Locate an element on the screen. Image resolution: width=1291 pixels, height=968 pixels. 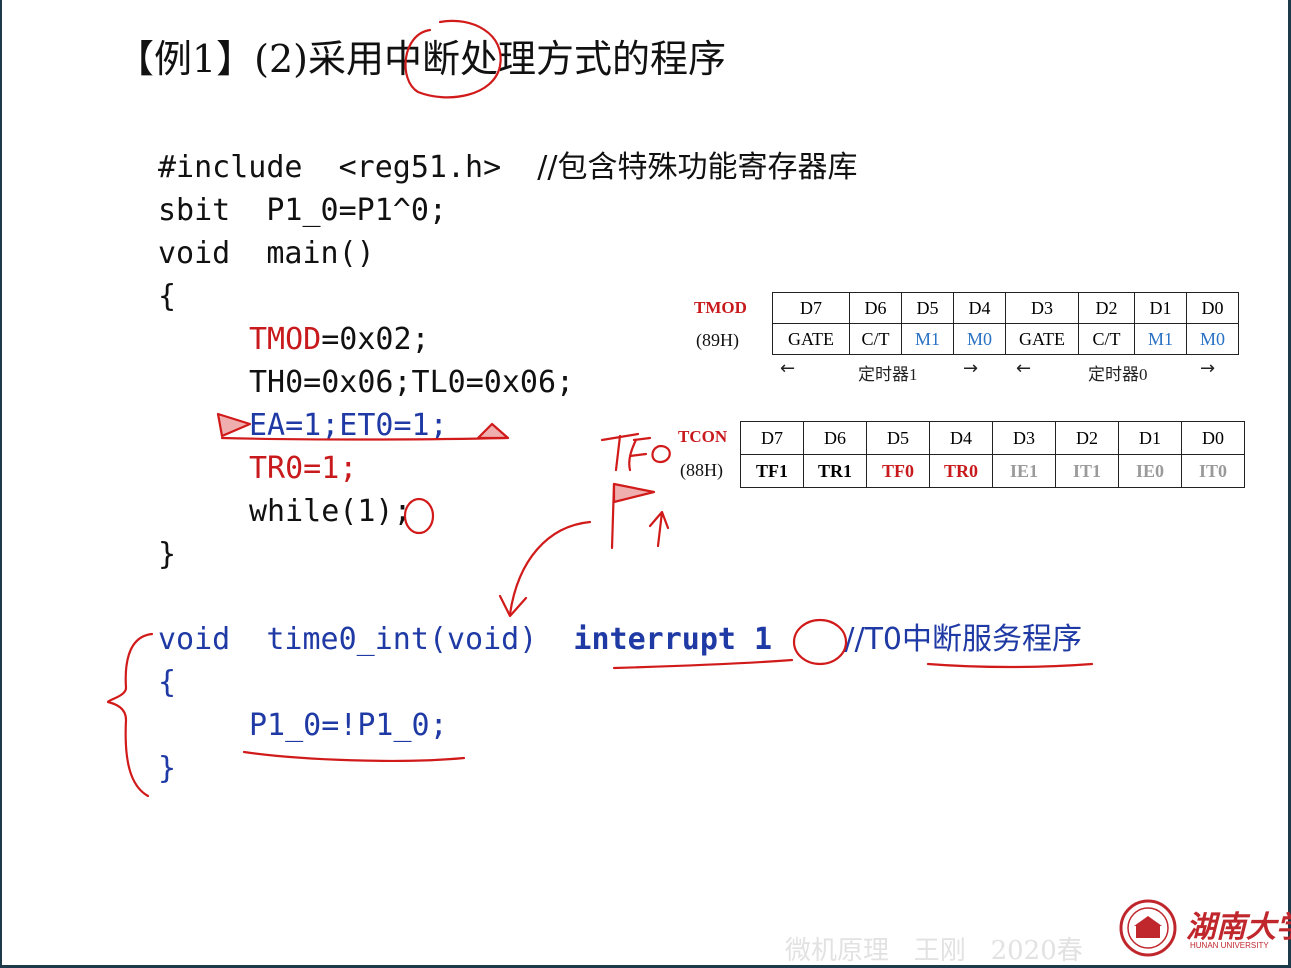
interrupt-number: 1 is located at coordinates (754, 639).